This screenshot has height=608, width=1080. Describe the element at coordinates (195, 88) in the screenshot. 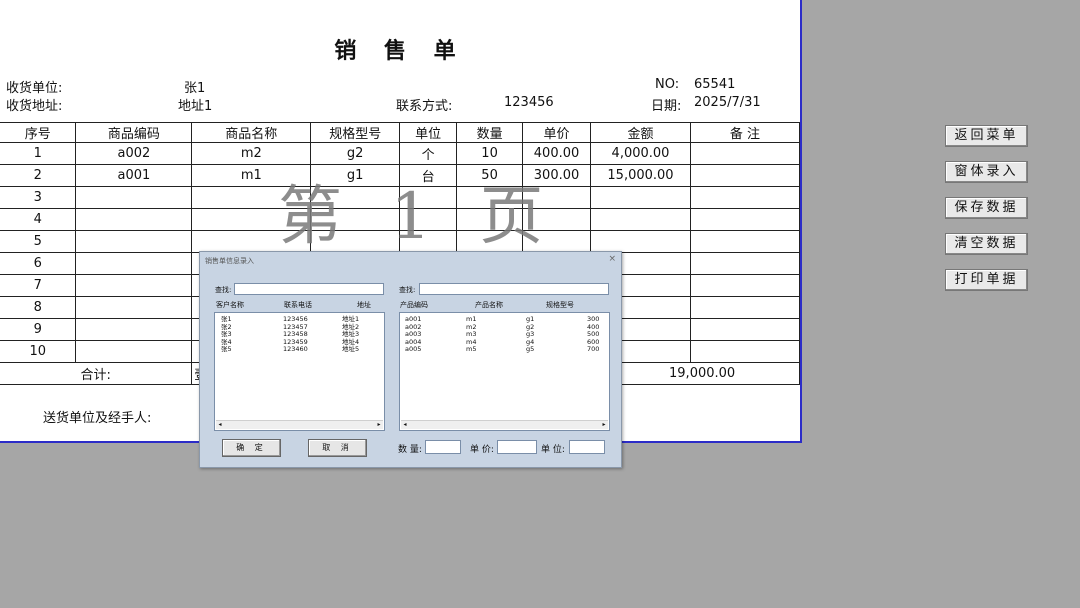

I see `receiver-value: 张1` at that location.